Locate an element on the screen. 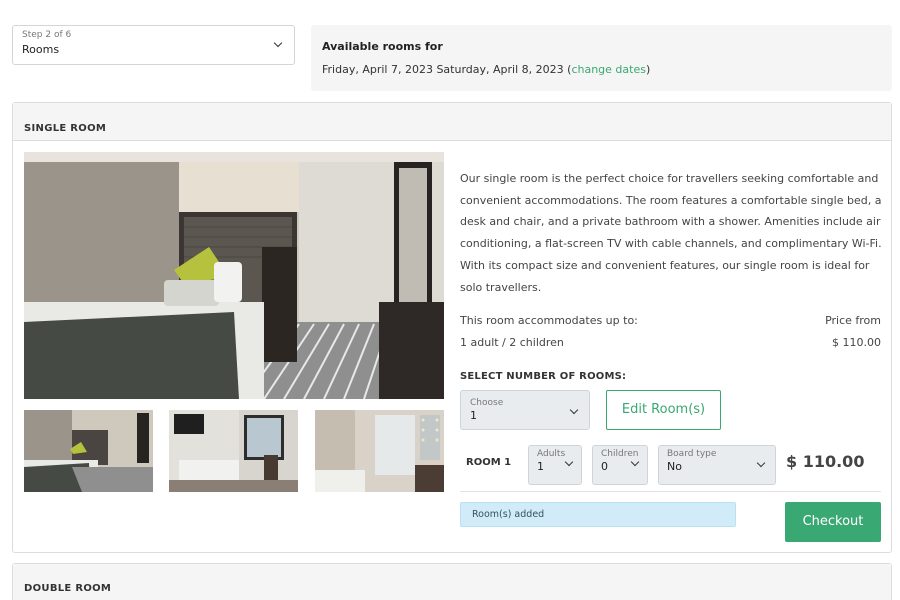  bedroom-thumbnail-image is located at coordinates (88, 451).